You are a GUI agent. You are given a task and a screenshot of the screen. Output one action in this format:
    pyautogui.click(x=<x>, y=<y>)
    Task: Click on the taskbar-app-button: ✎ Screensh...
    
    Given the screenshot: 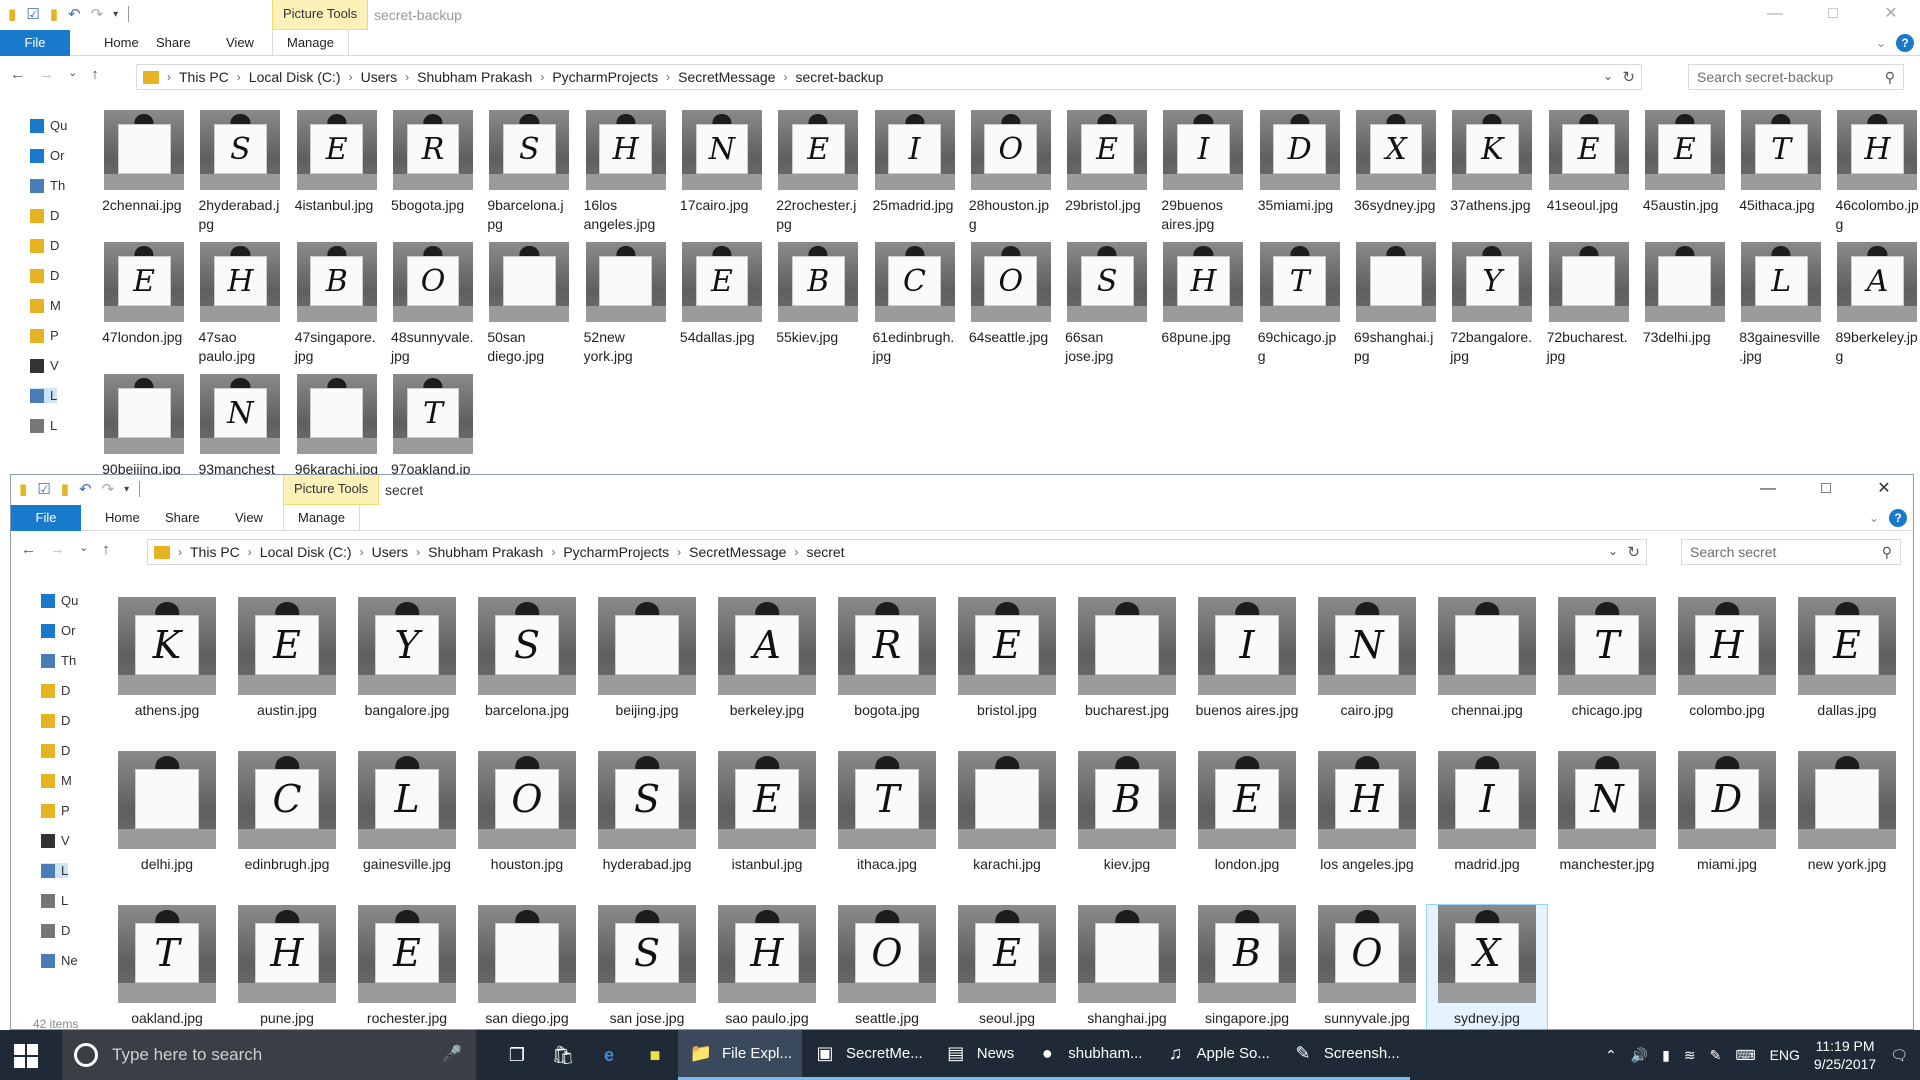 What is the action you would take?
    pyautogui.click(x=1344, y=1055)
    